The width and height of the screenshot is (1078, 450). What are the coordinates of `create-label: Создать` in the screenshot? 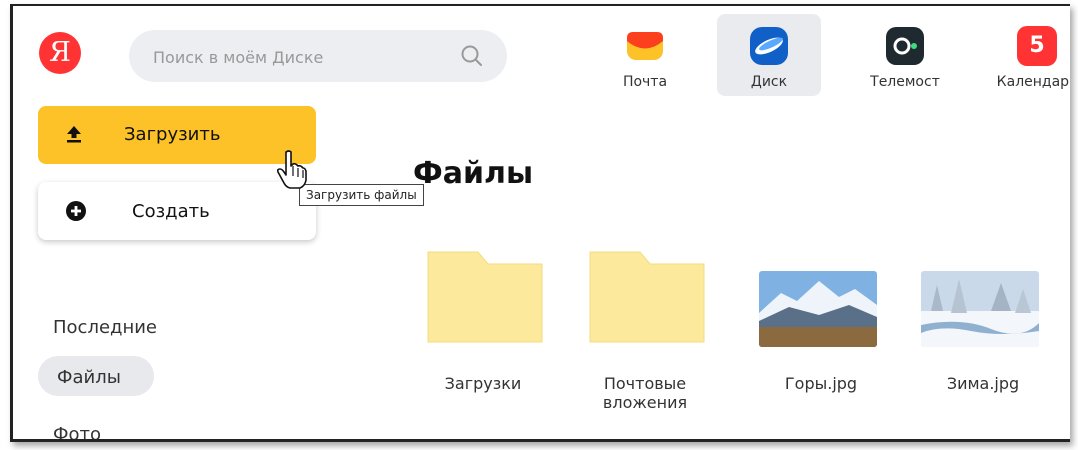 It's located at (171, 211).